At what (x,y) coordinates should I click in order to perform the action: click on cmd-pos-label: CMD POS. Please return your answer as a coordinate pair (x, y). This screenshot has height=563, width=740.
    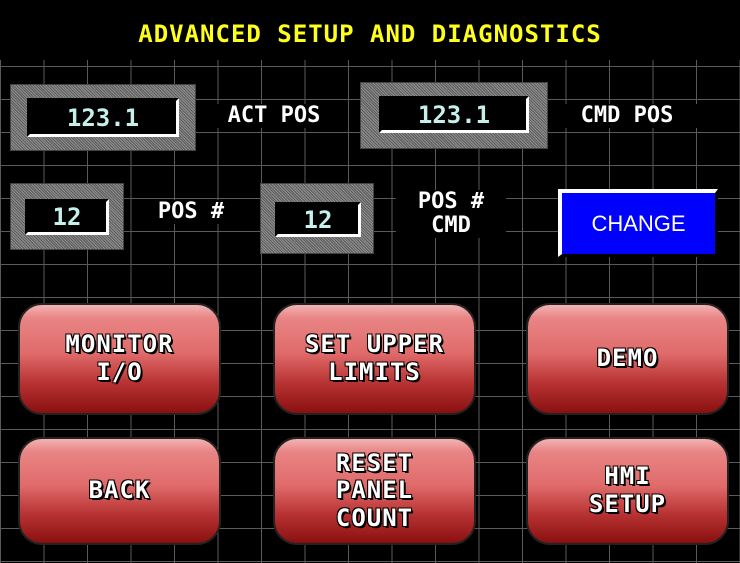
    Looking at the image, I should click on (627, 116).